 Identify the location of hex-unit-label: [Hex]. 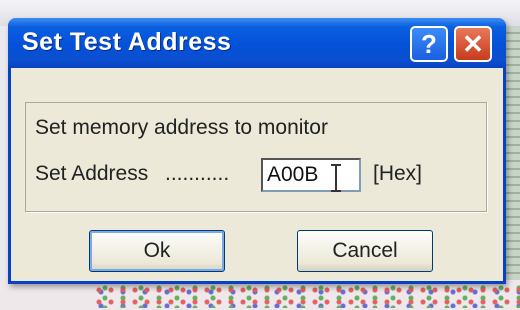
(398, 173).